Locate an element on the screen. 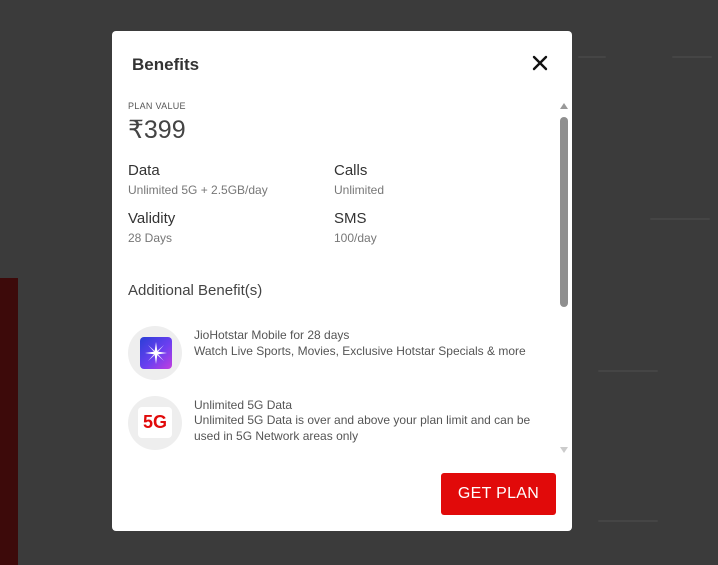 The image size is (718, 565). data-value: Unlimited 5G + 2.5GB/day is located at coordinates (198, 190).